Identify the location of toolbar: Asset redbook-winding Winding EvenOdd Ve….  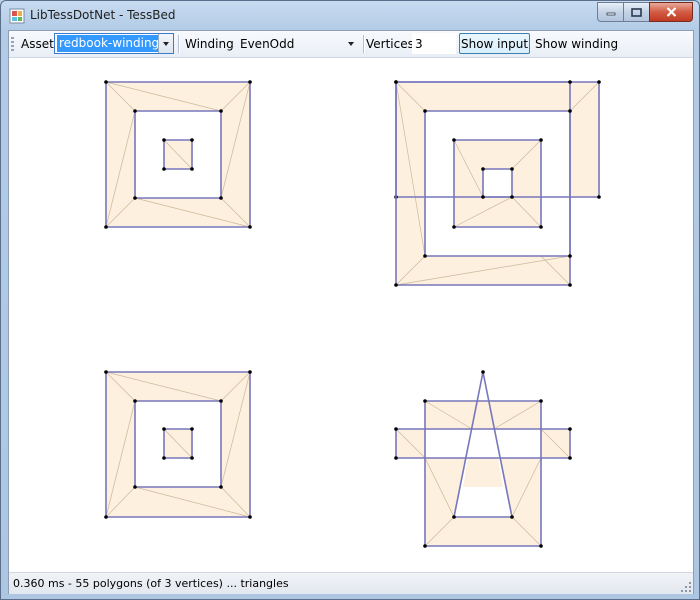
(351, 44).